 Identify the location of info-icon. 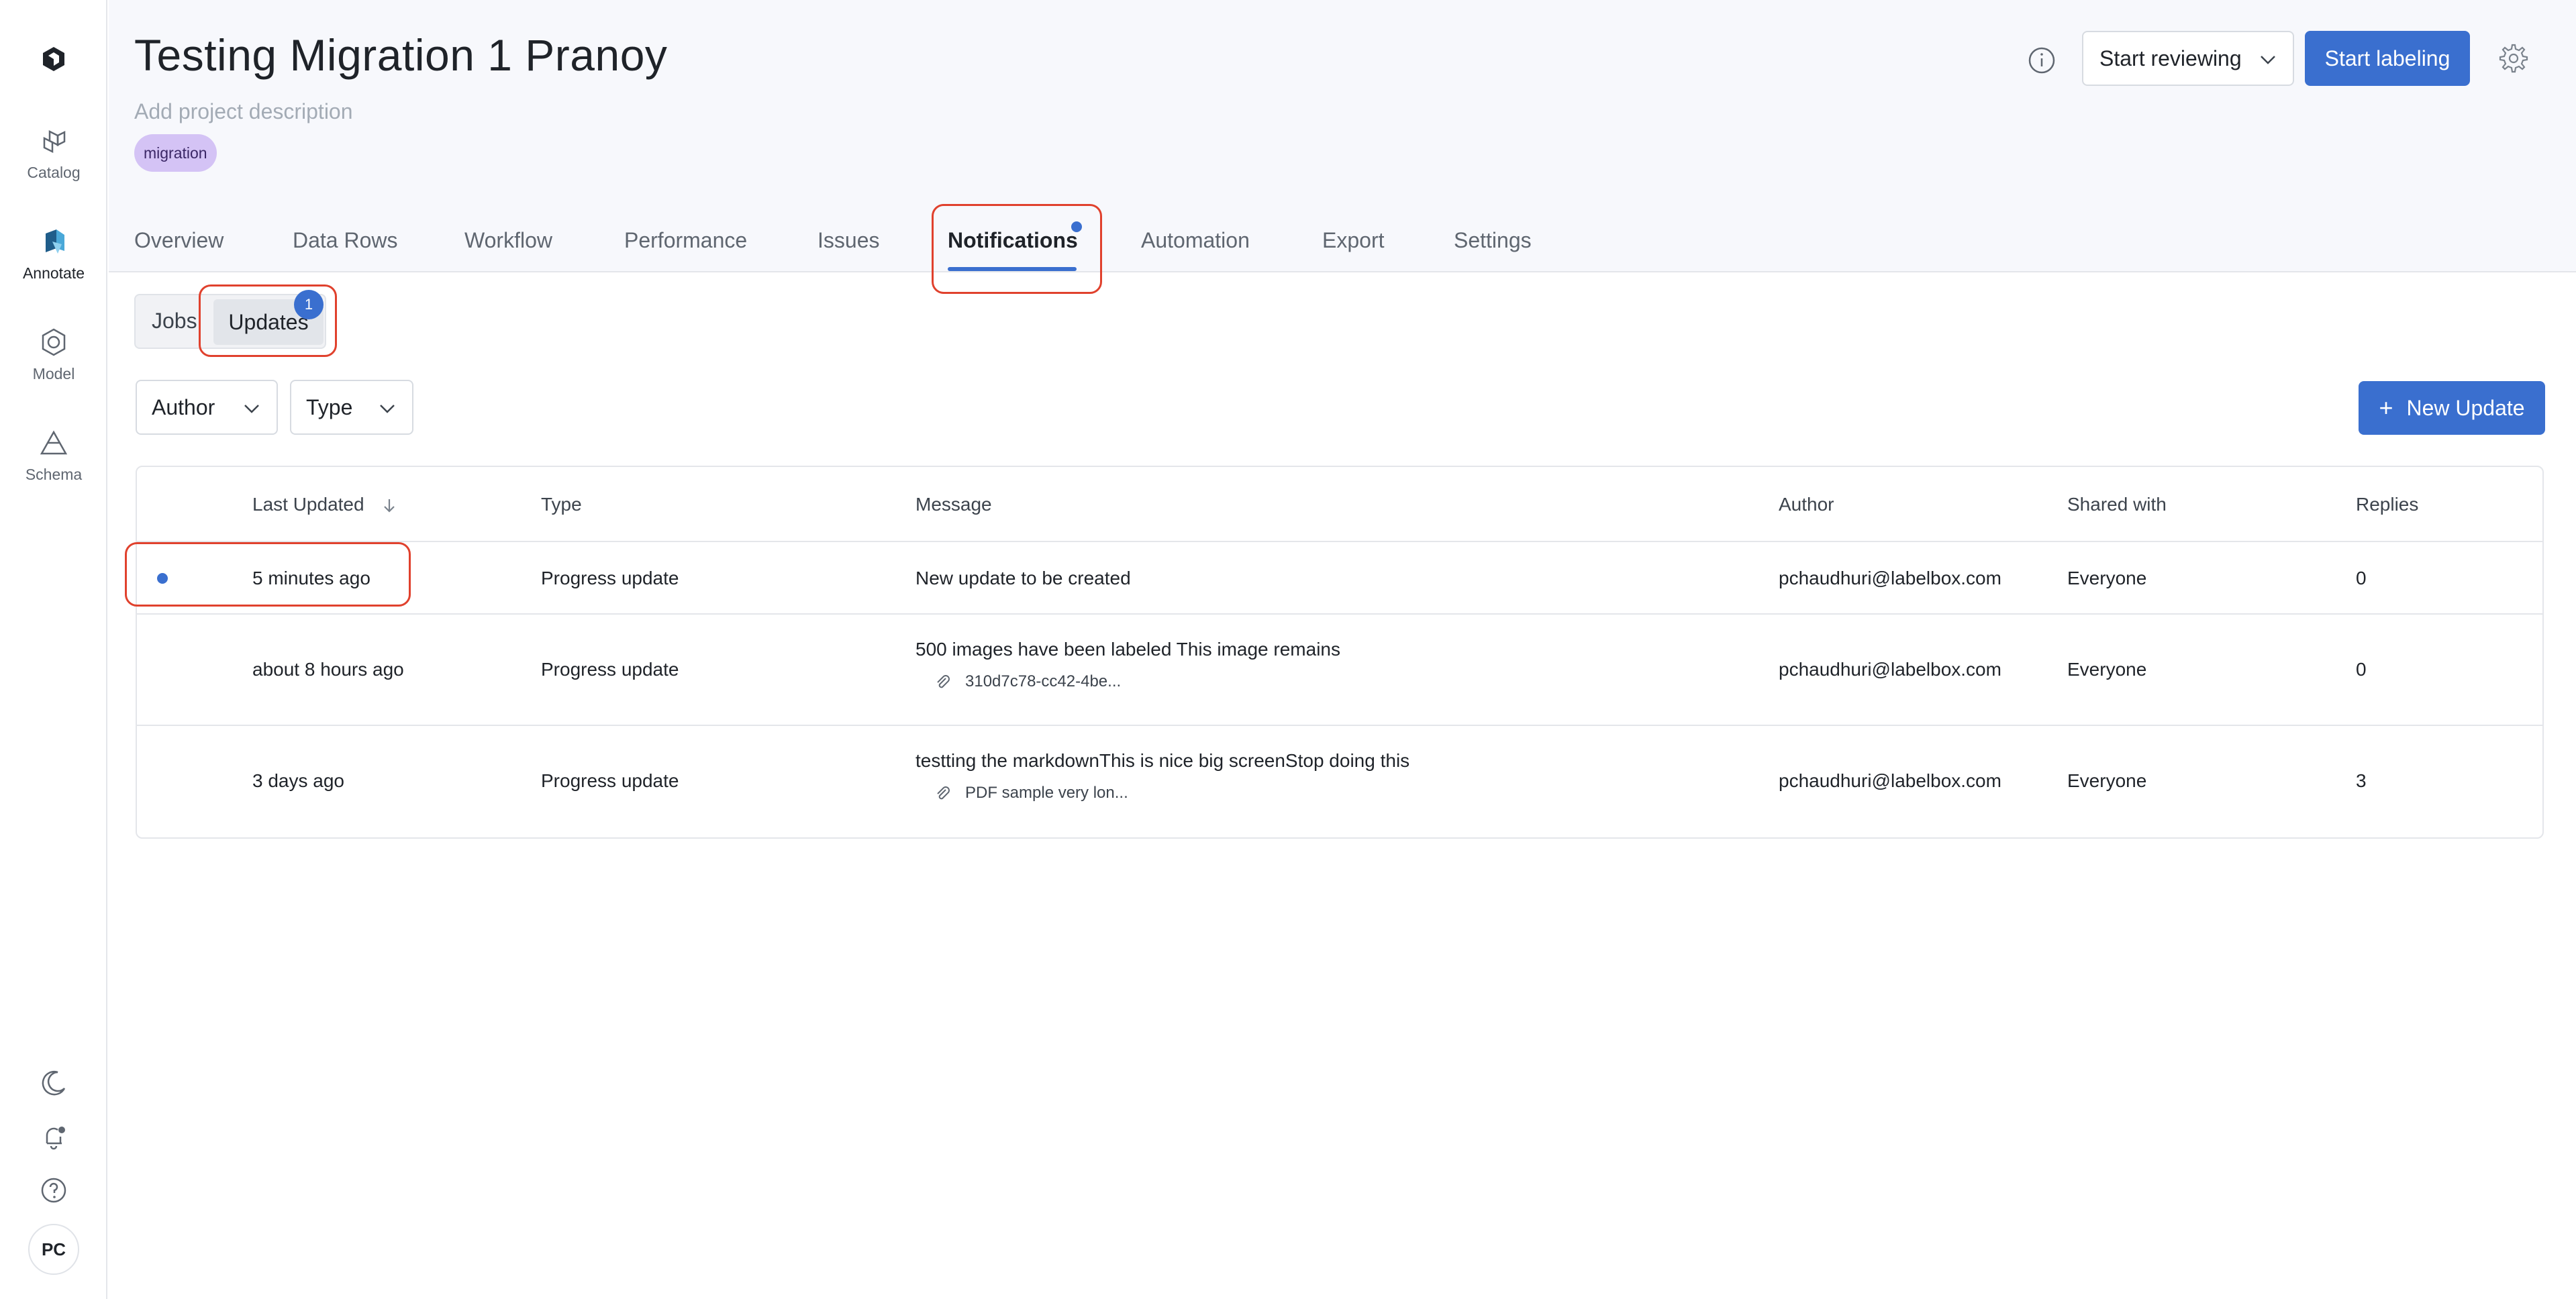
(2041, 60).